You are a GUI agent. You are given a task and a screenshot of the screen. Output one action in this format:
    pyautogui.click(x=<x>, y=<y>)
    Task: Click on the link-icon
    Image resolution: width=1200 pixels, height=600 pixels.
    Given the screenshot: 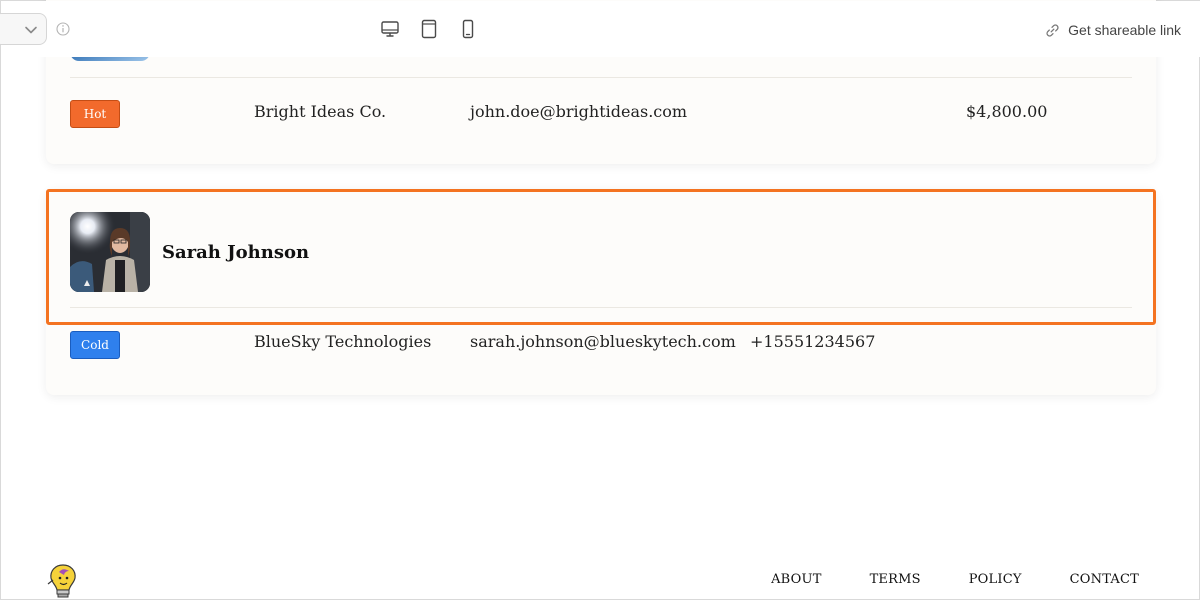 What is the action you would take?
    pyautogui.click(x=1052, y=30)
    